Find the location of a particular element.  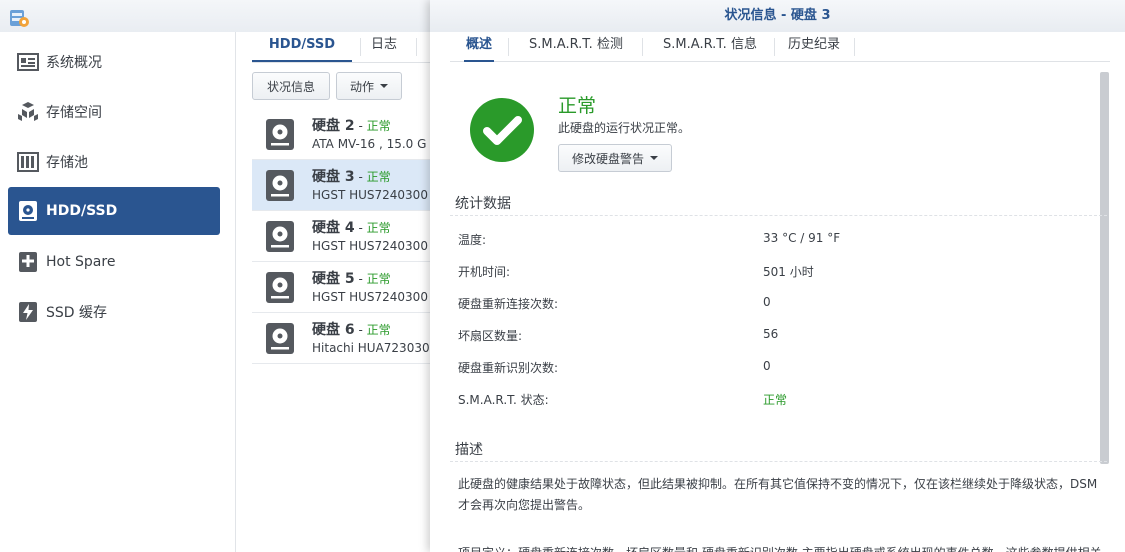

sidebar-item-hot-spare: Hot Spare is located at coordinates (114, 262).